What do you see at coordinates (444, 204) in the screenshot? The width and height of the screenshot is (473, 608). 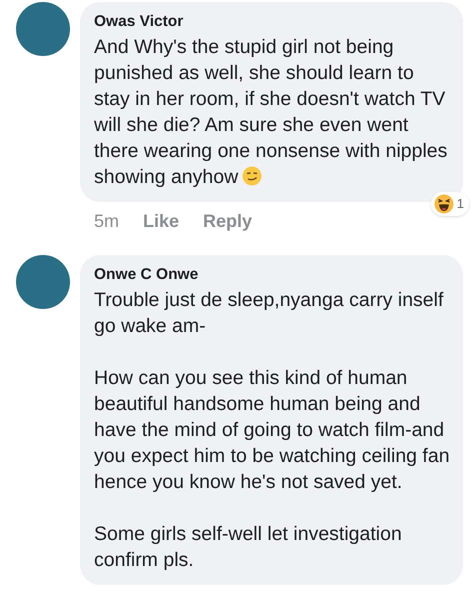 I see `laughing-face-icon` at bounding box center [444, 204].